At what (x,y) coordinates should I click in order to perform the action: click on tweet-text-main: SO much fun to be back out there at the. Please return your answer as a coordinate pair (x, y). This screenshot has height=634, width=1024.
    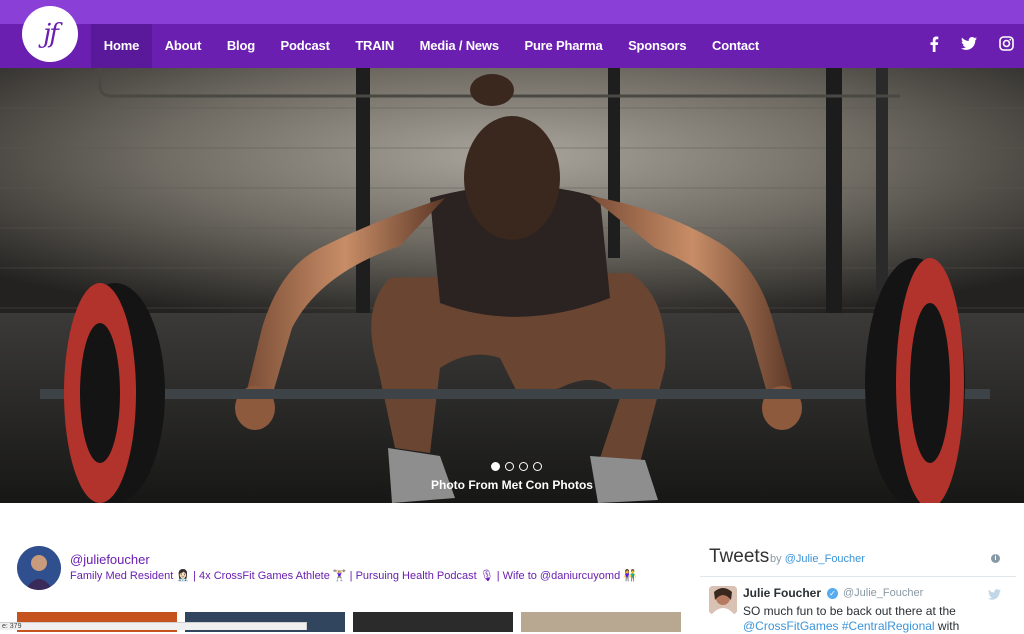
    Looking at the image, I should click on (849, 611).